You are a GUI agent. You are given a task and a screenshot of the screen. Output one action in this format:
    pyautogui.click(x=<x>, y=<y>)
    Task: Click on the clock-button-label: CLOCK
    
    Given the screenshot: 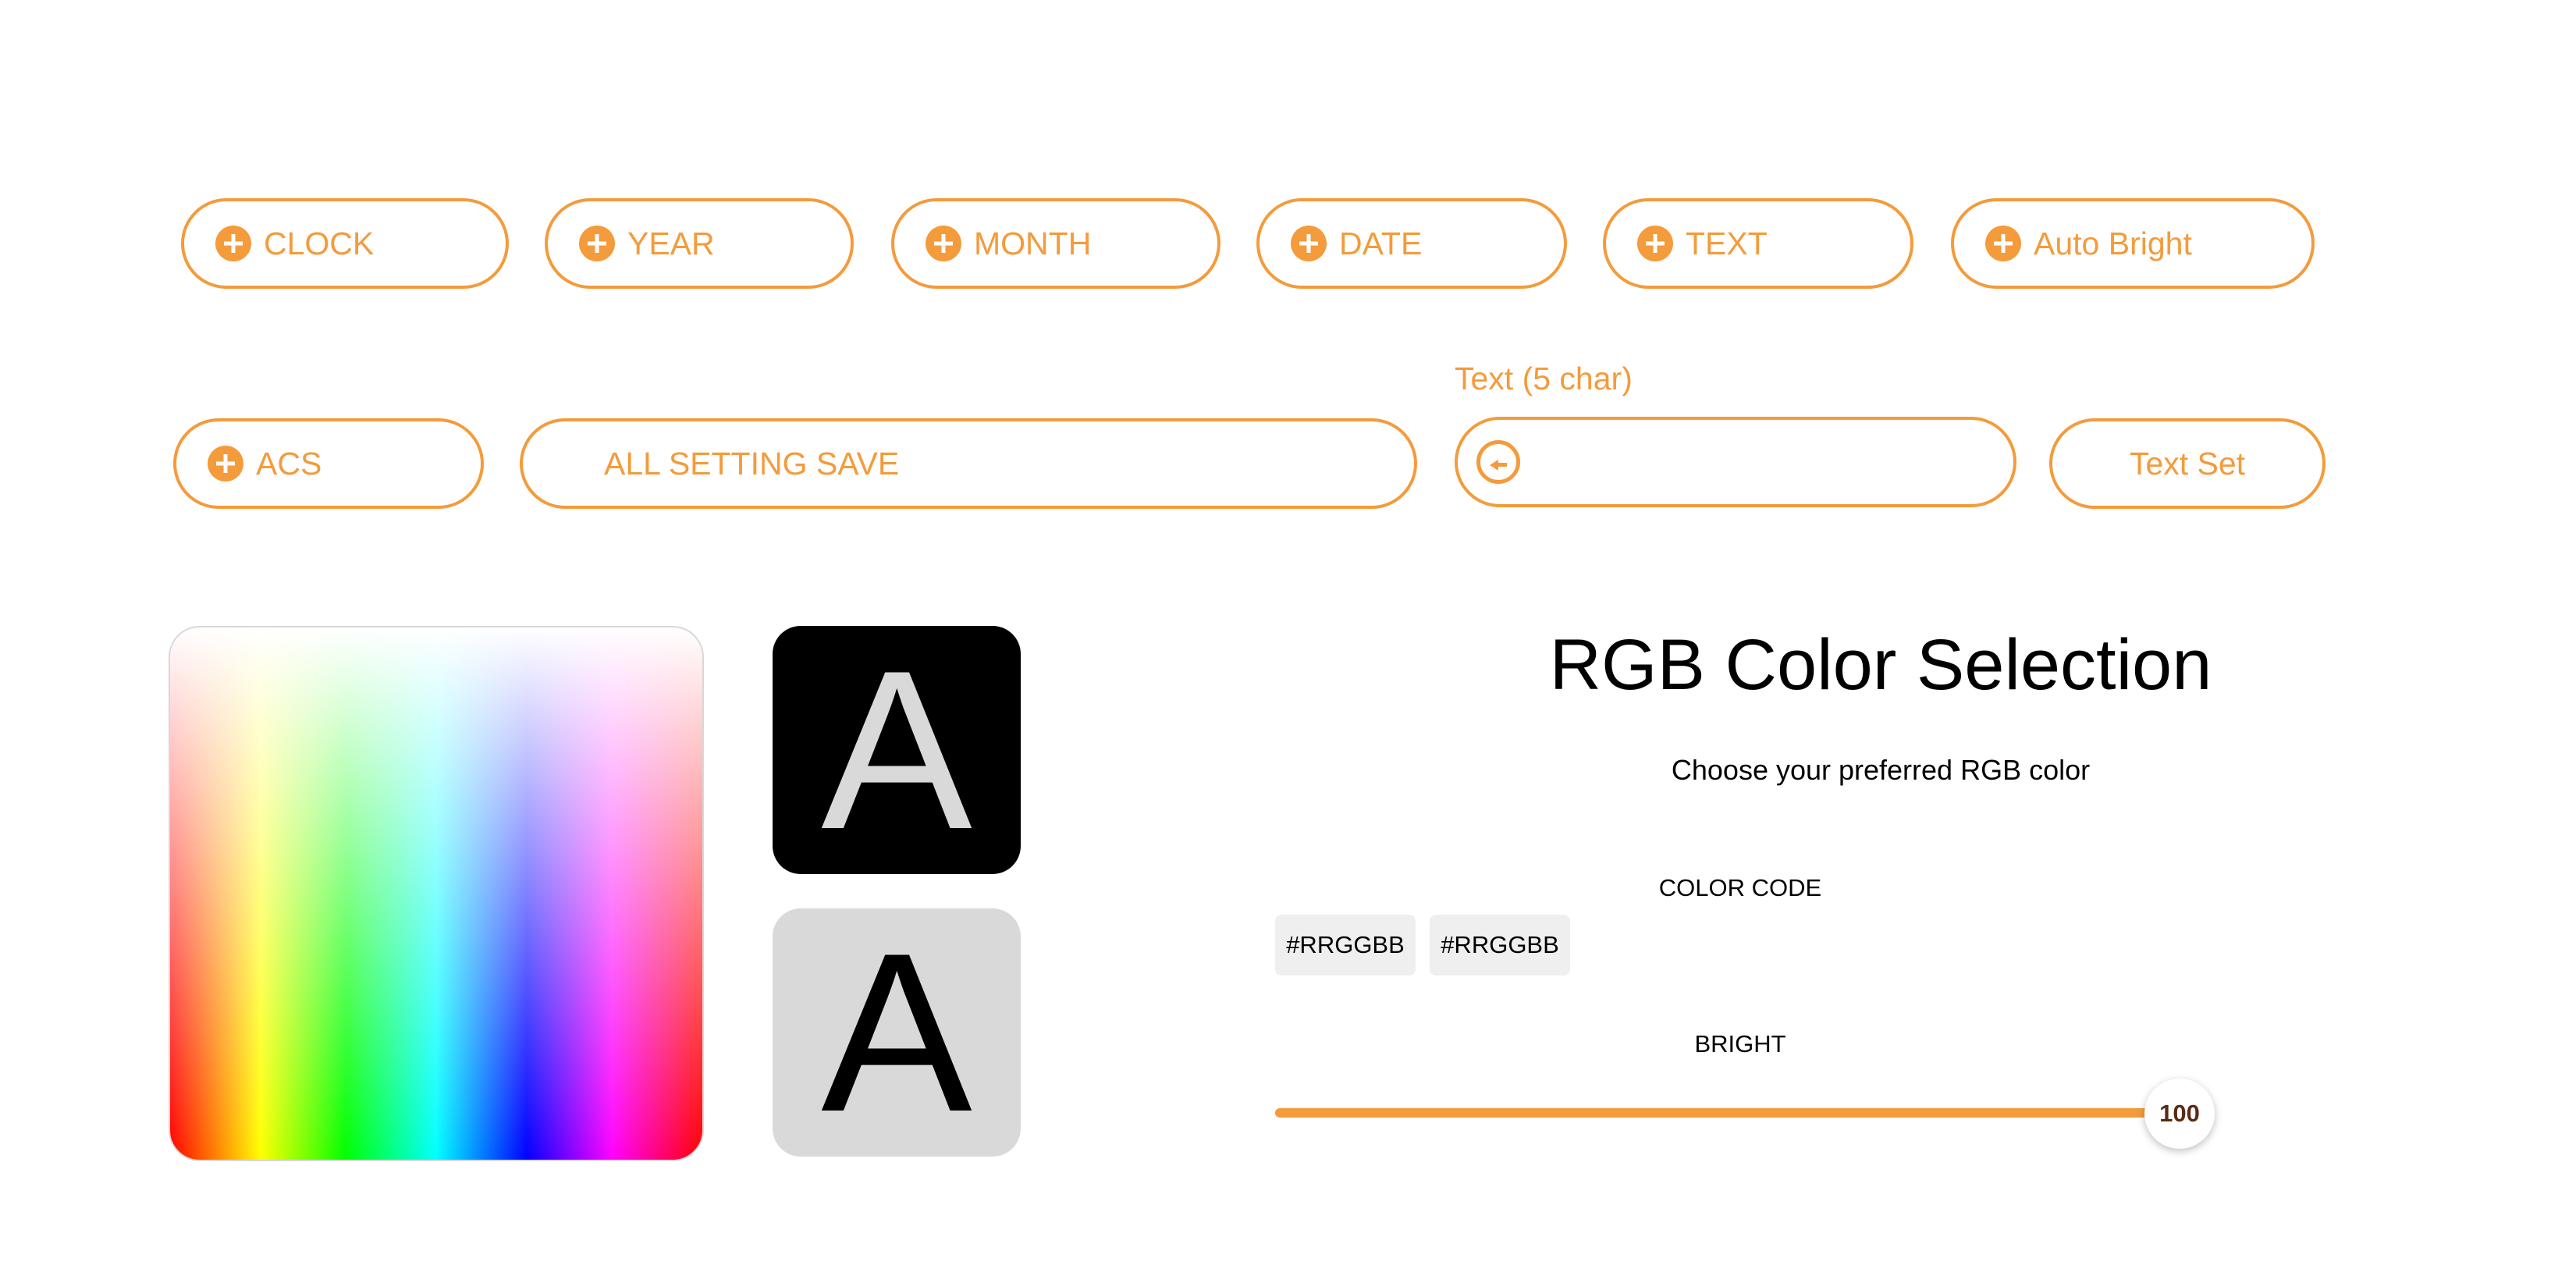 What is the action you would take?
    pyautogui.click(x=319, y=243)
    